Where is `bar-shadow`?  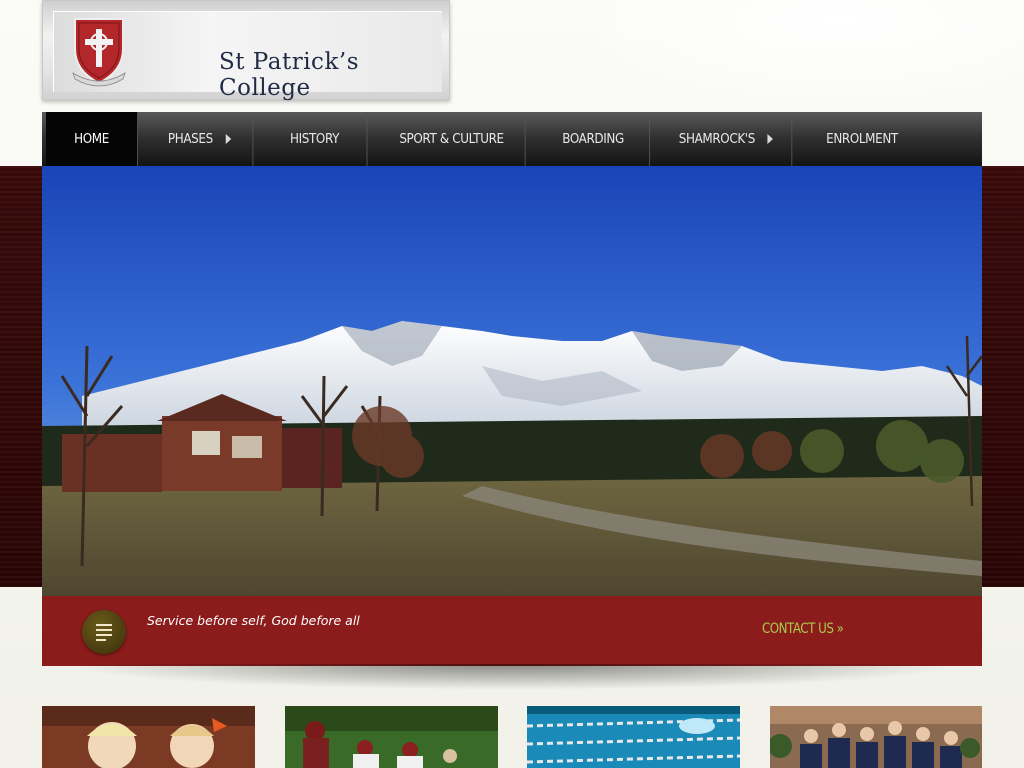
bar-shadow is located at coordinates (512, 677).